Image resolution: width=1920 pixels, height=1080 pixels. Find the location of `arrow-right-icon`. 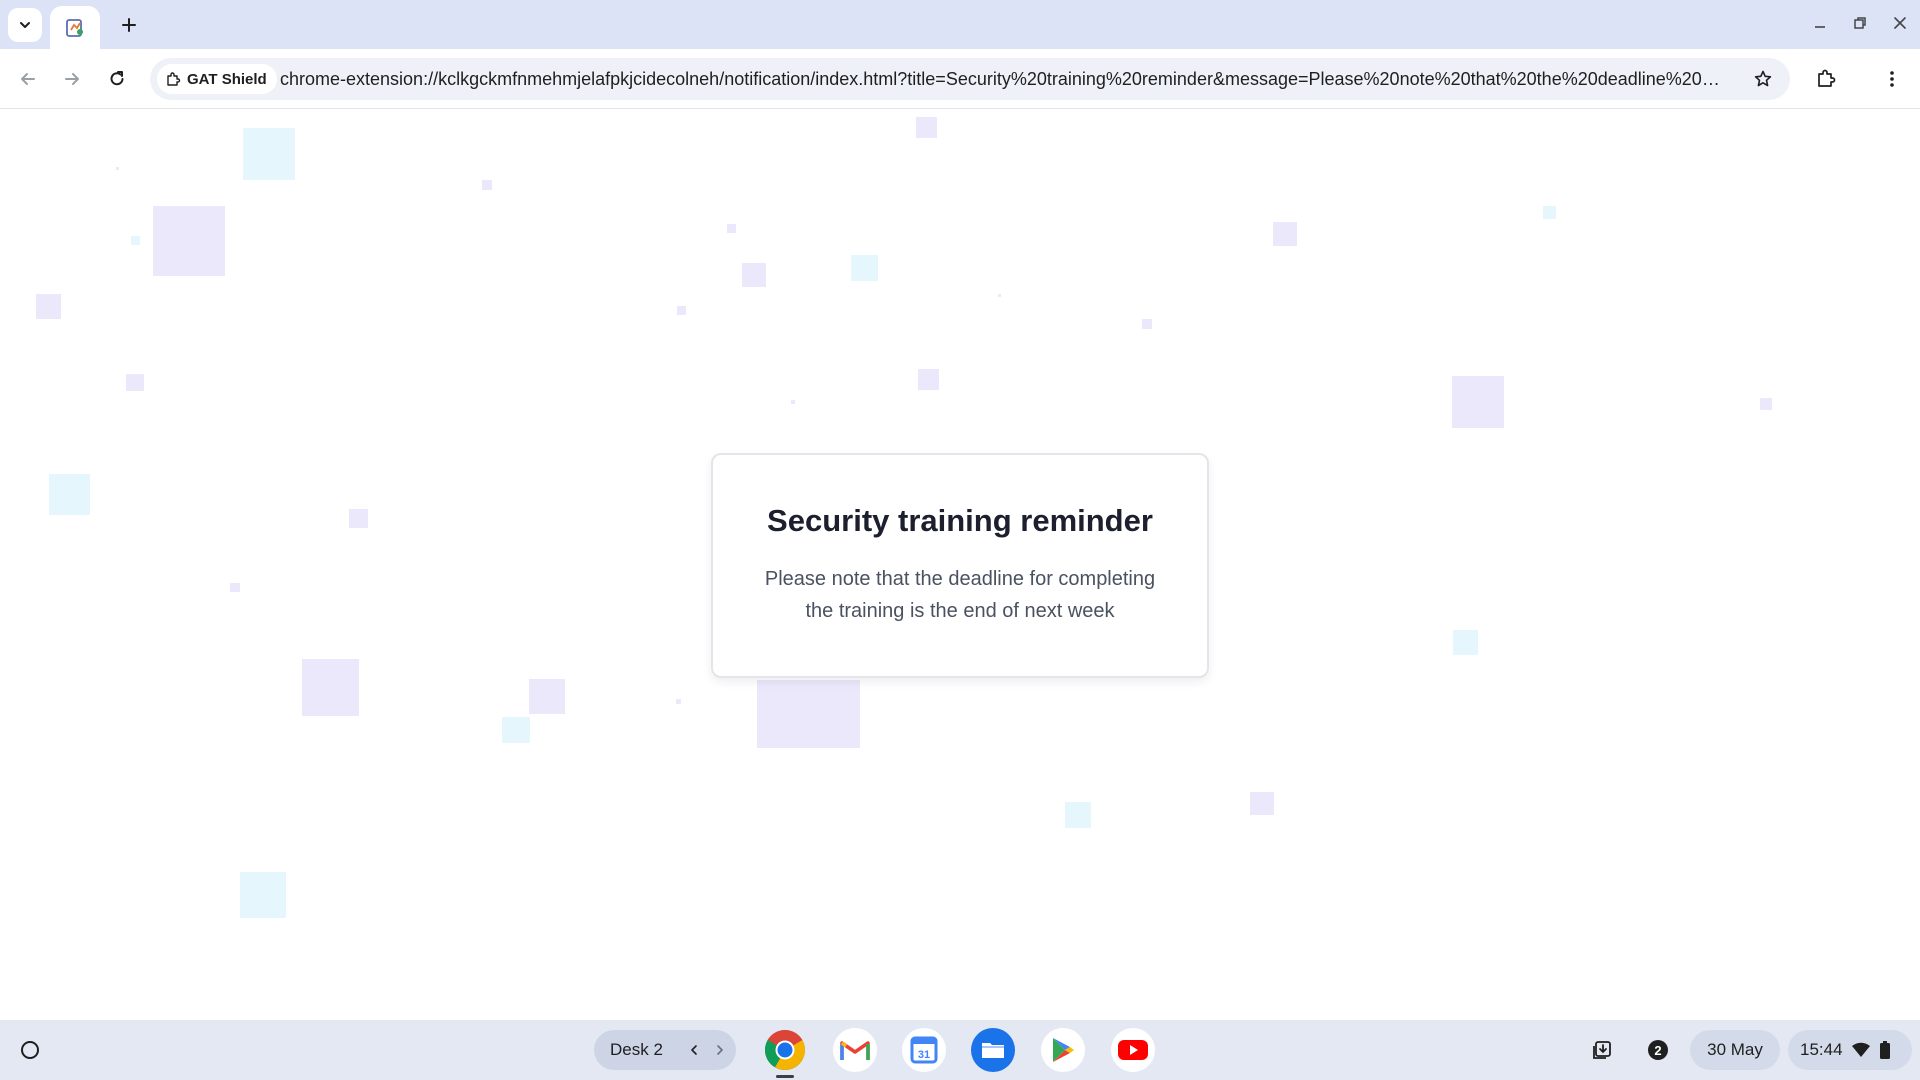

arrow-right-icon is located at coordinates (72, 79).